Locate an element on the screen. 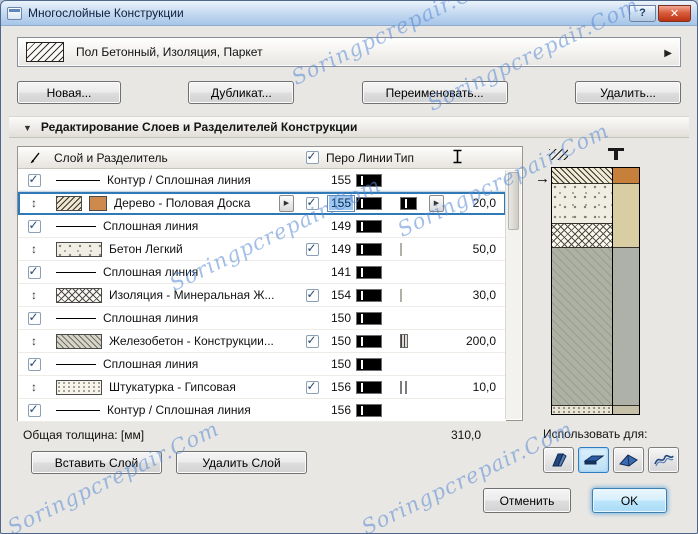  preview-band-reinforced-concrete is located at coordinates (582, 327).